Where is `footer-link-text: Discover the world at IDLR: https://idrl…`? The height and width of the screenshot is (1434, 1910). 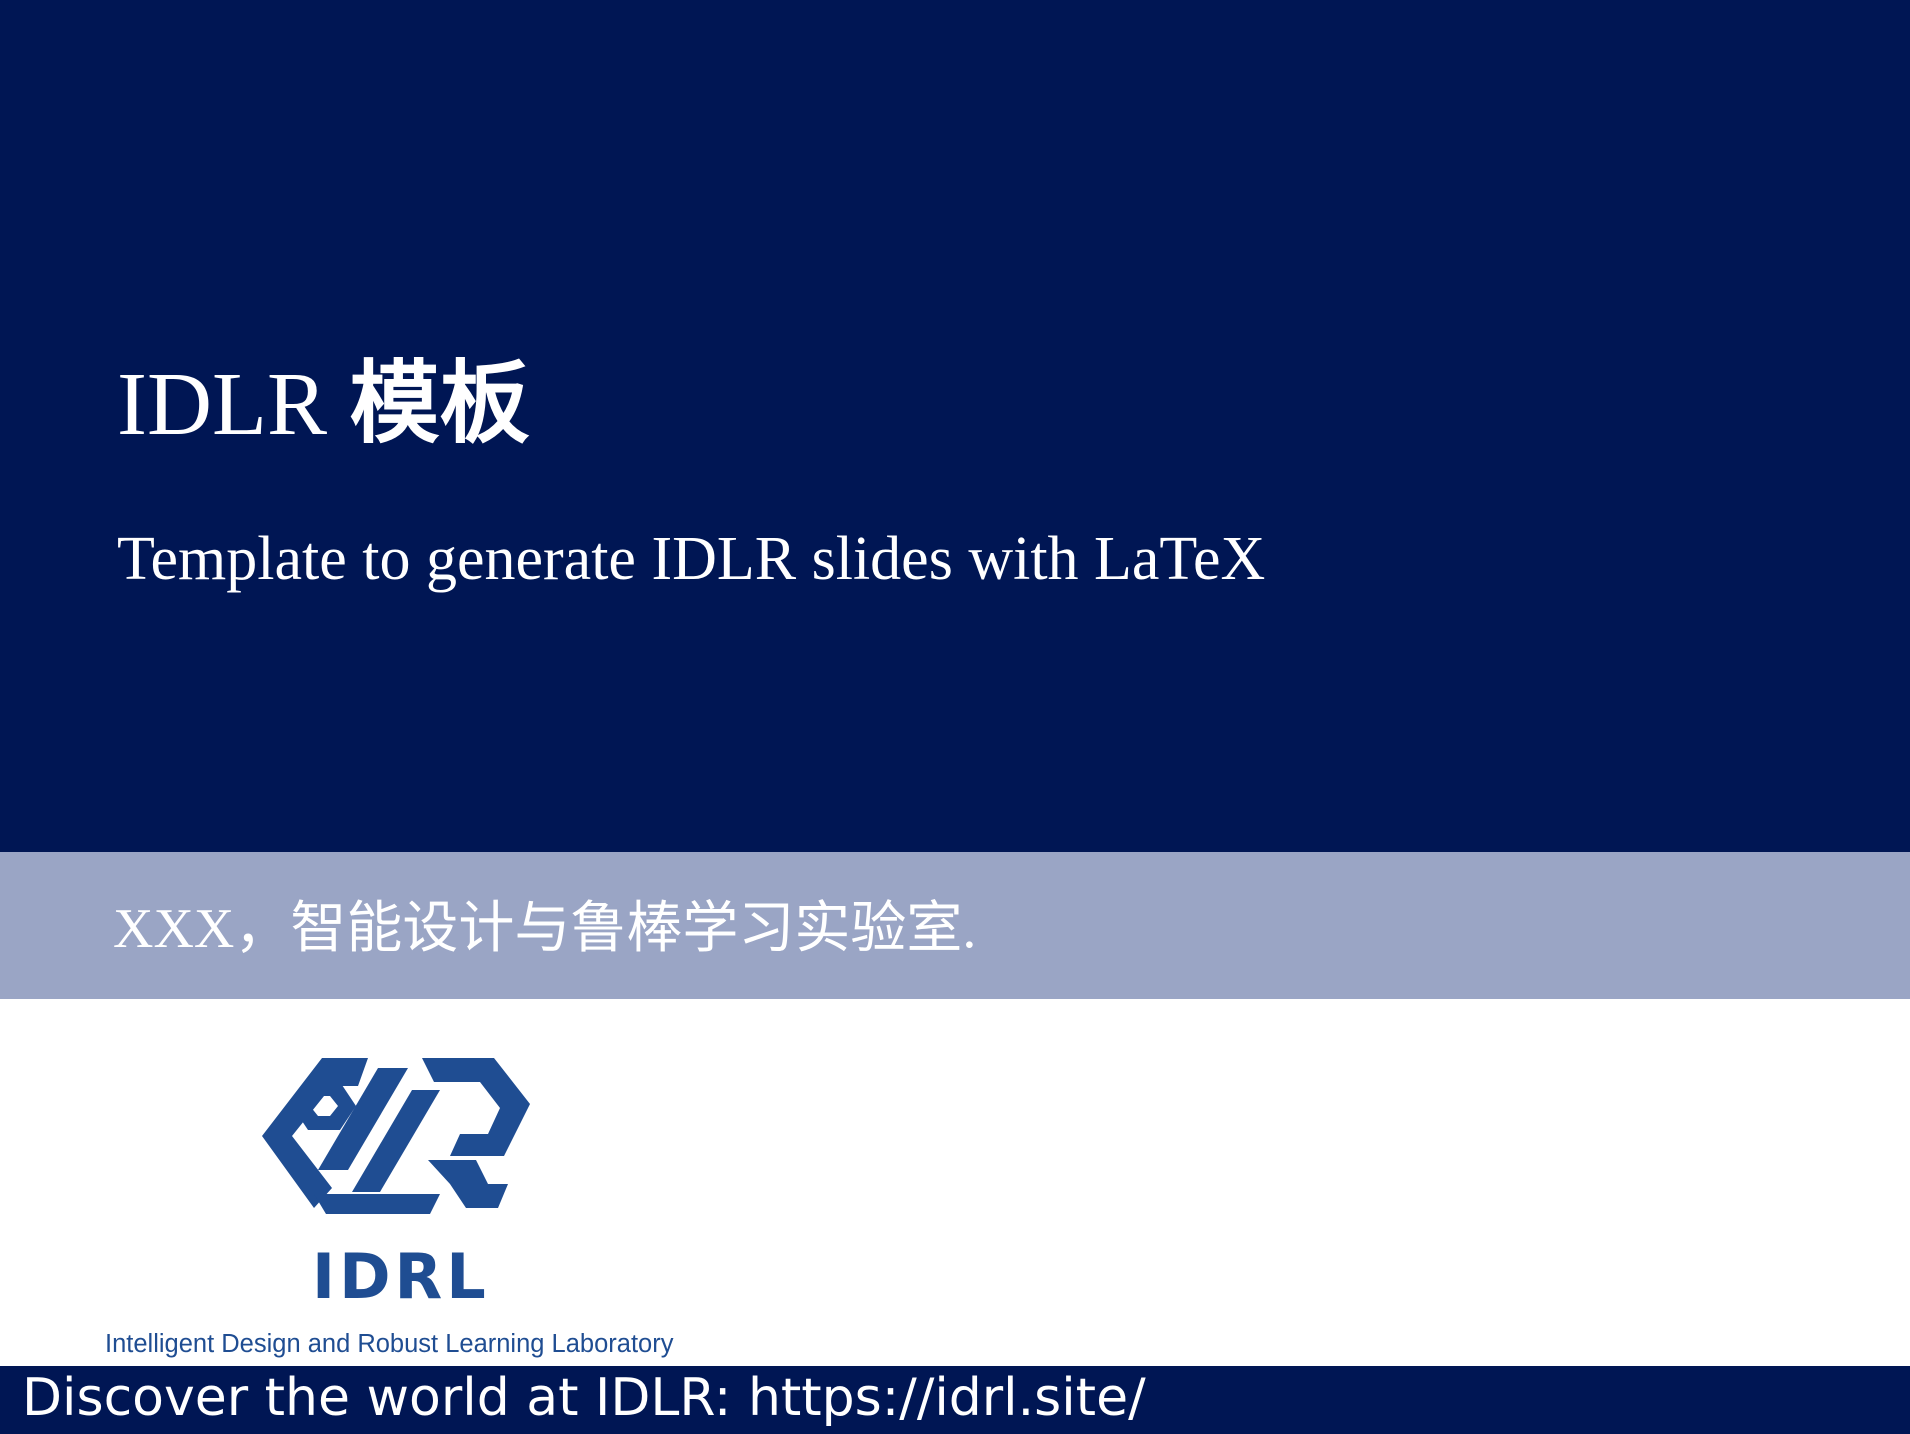 footer-link-text: Discover the world at IDLR: https://idrl… is located at coordinates (584, 1398).